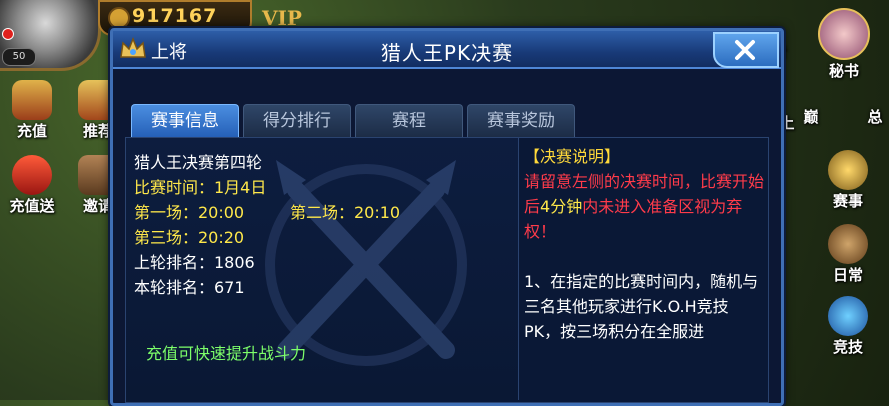 Image resolution: width=889 pixels, height=406 pixels. What do you see at coordinates (189, 212) in the screenshot?
I see `first-match-time: 第一场：20:00` at bounding box center [189, 212].